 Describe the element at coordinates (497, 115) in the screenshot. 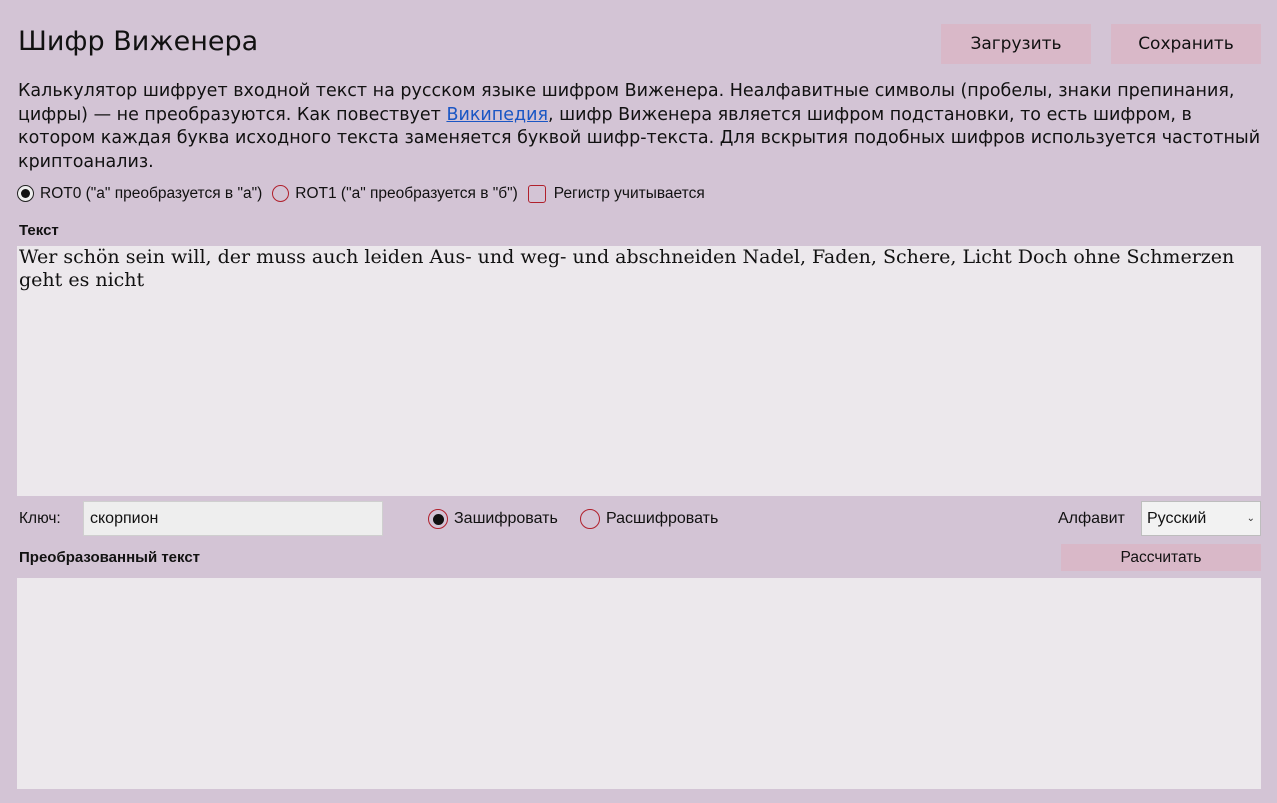

I see `wikipedia-link: Википедия` at that location.